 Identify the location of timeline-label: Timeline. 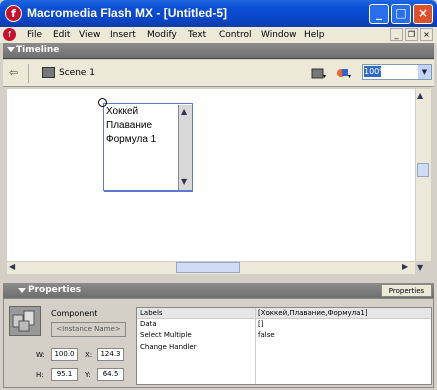
(38, 50).